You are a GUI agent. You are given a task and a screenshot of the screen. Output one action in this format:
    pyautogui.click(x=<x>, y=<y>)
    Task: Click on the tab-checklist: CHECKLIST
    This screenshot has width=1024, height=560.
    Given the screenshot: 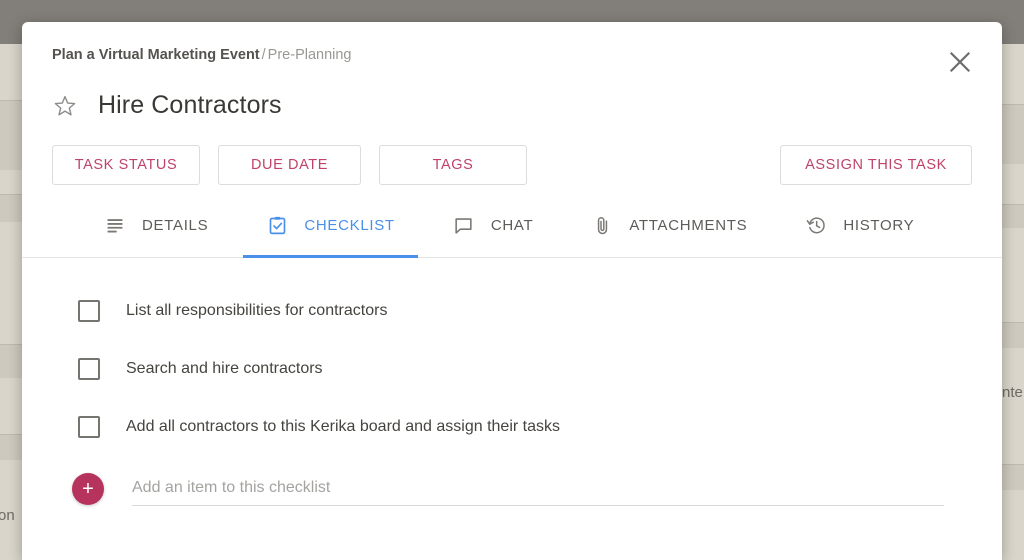 What is the action you would take?
    pyautogui.click(x=330, y=231)
    